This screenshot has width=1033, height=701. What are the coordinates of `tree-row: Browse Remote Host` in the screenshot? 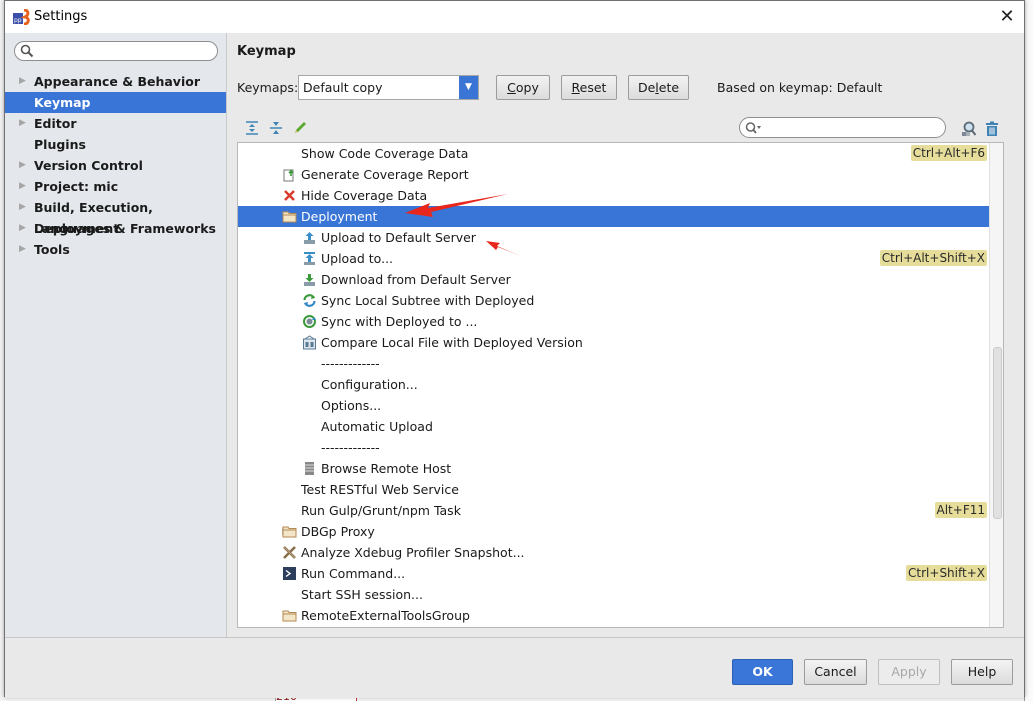 It's located at (613, 468).